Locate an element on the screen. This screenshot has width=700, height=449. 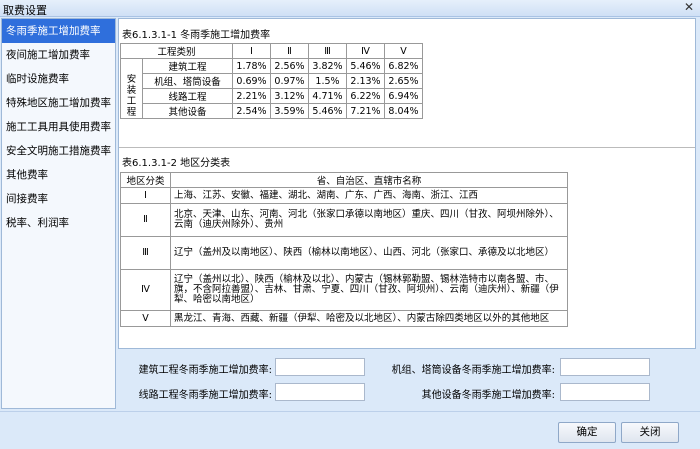
close-icon: ✕ is located at coordinates (689, 7).